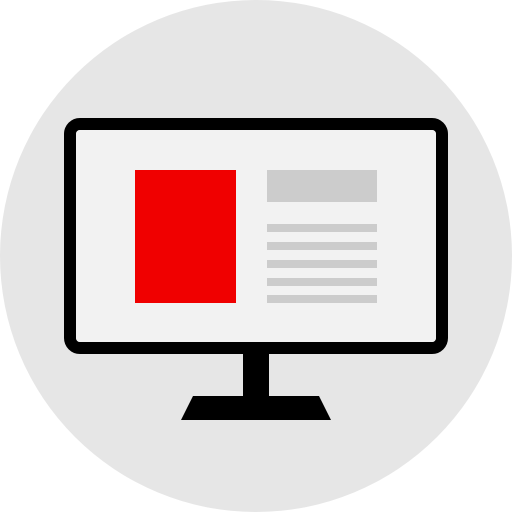  I want to click on monitor-stand-neck, so click(256, 376).